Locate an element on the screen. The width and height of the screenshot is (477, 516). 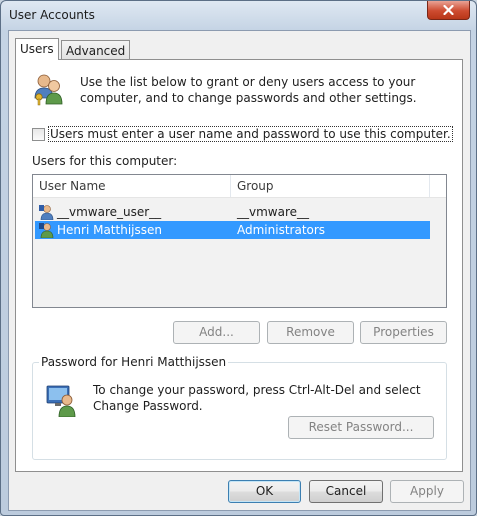
close-button is located at coordinates (448, 10).